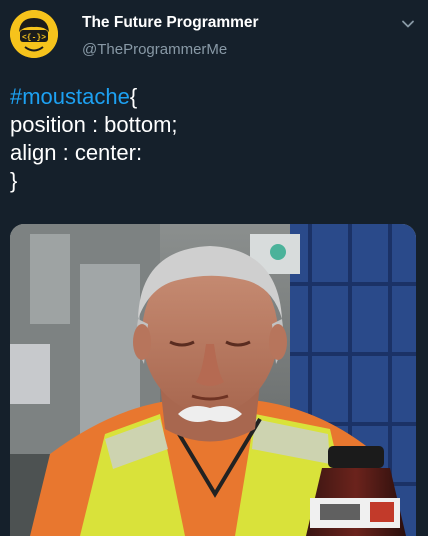 This screenshot has height=536, width=428. I want to click on tweet-line-1: #moustache{, so click(210, 97).